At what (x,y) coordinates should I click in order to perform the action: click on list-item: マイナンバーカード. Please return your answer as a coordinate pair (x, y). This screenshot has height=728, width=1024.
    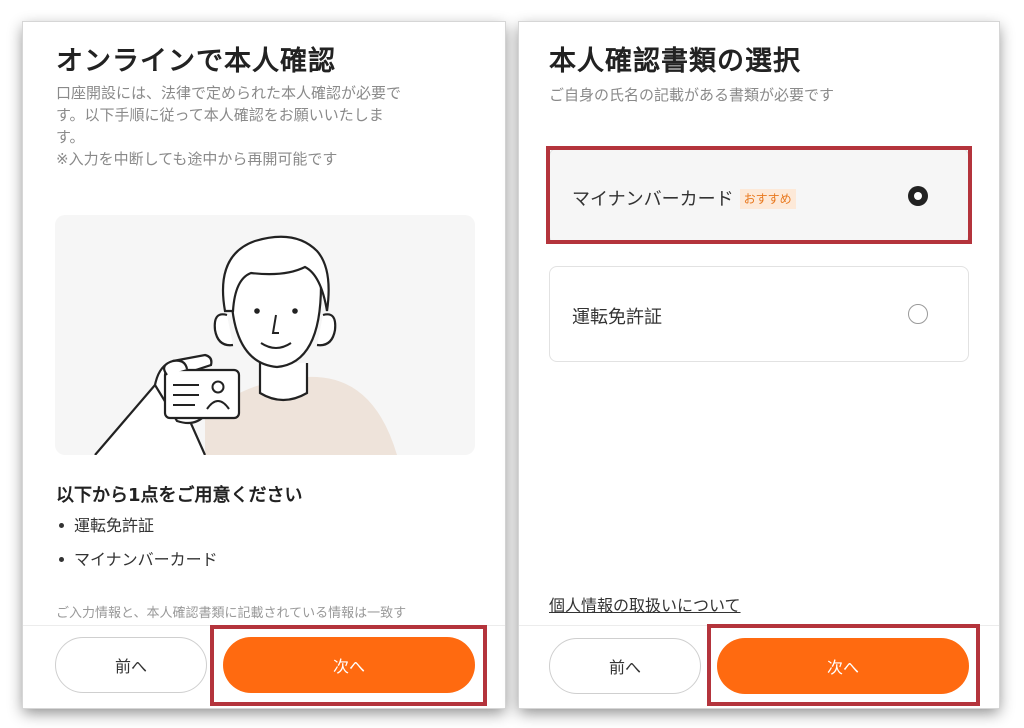
    Looking at the image, I should click on (137, 566).